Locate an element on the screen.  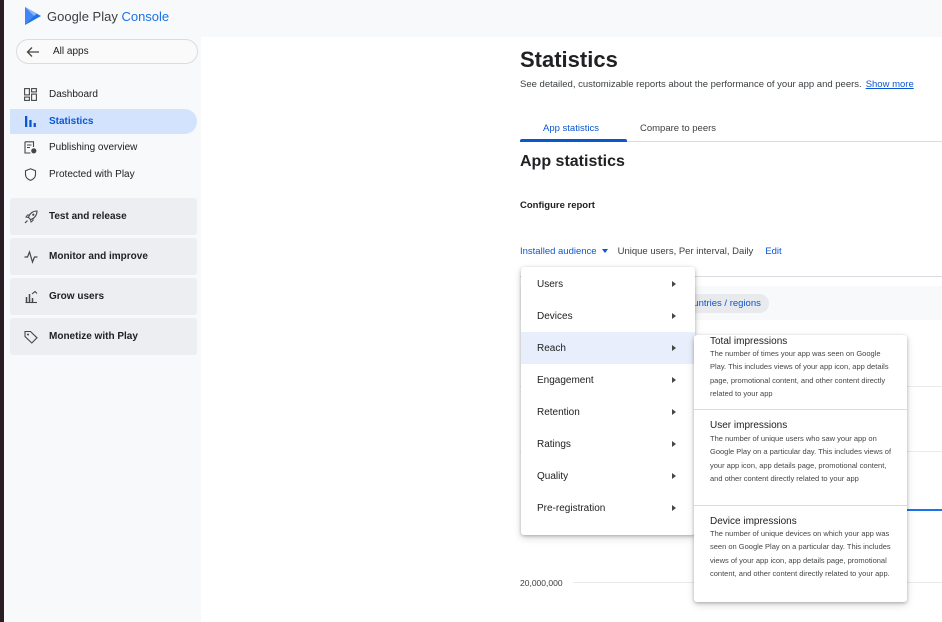
tab-app-statistics: App statistics is located at coordinates (571, 128).